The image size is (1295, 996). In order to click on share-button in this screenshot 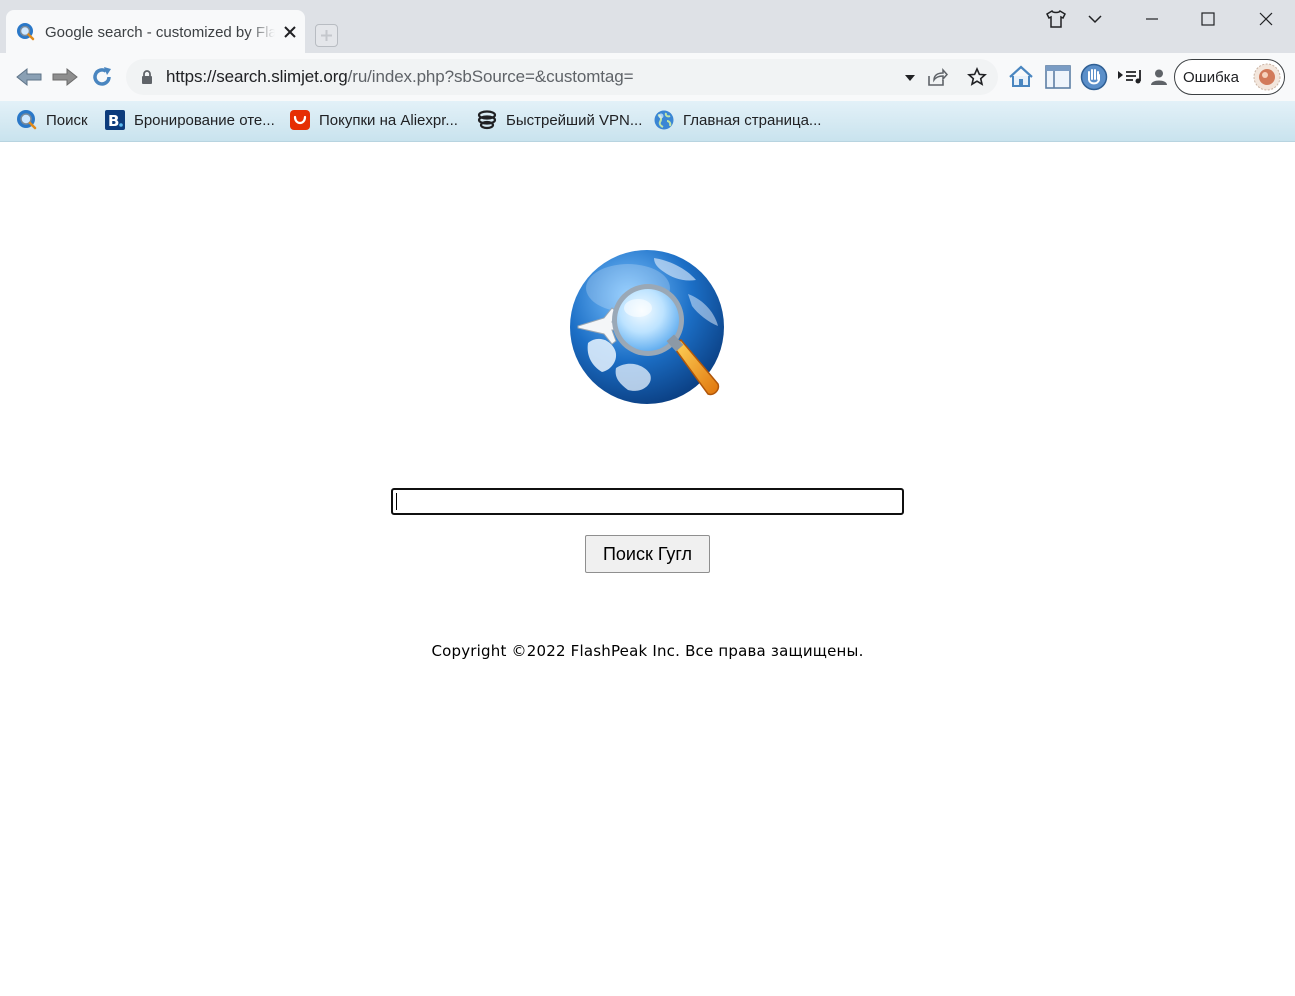, I will do `click(937, 77)`.